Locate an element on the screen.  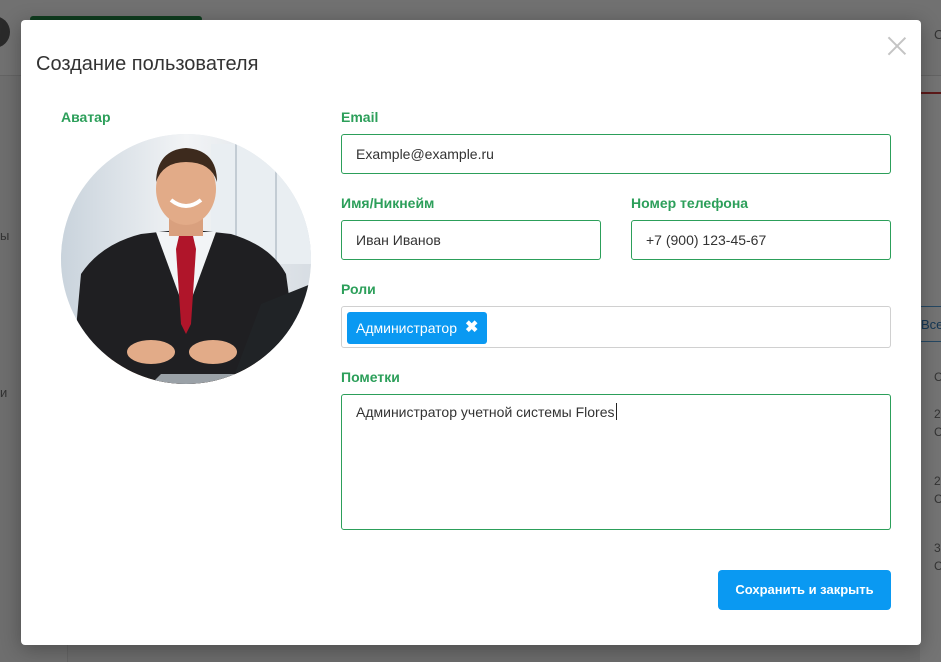
text-cursor is located at coordinates (616, 411).